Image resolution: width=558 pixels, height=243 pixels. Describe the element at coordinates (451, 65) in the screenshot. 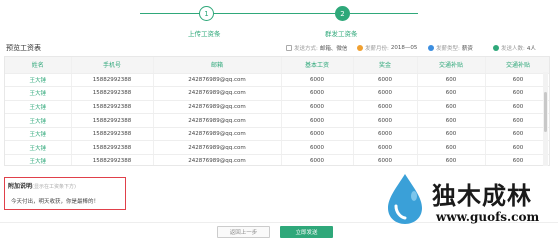

I see `column-header-transport: 交通补贴` at that location.